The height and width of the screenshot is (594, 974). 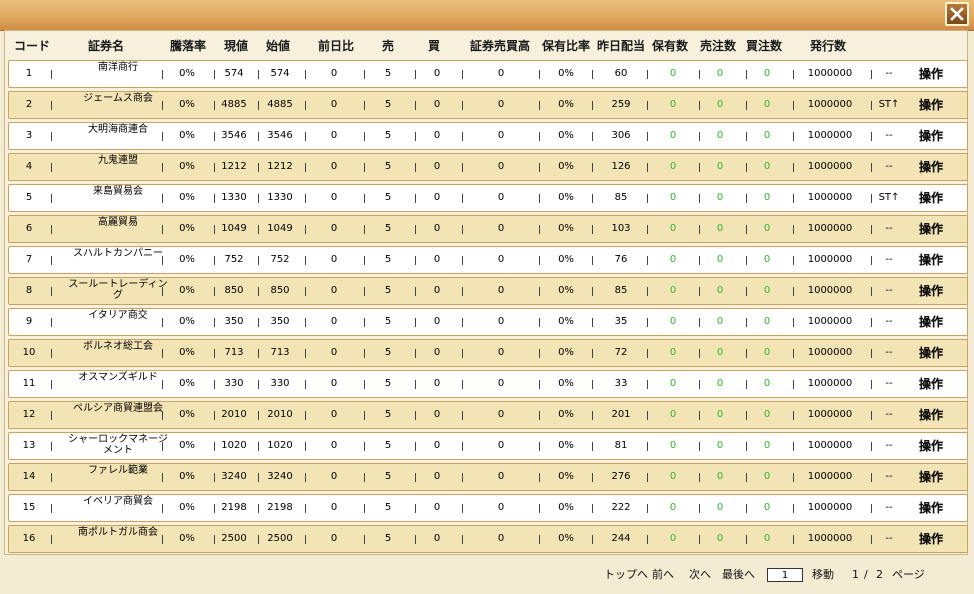 What do you see at coordinates (500, 46) in the screenshot?
I see `header-volume: 証券売買高` at bounding box center [500, 46].